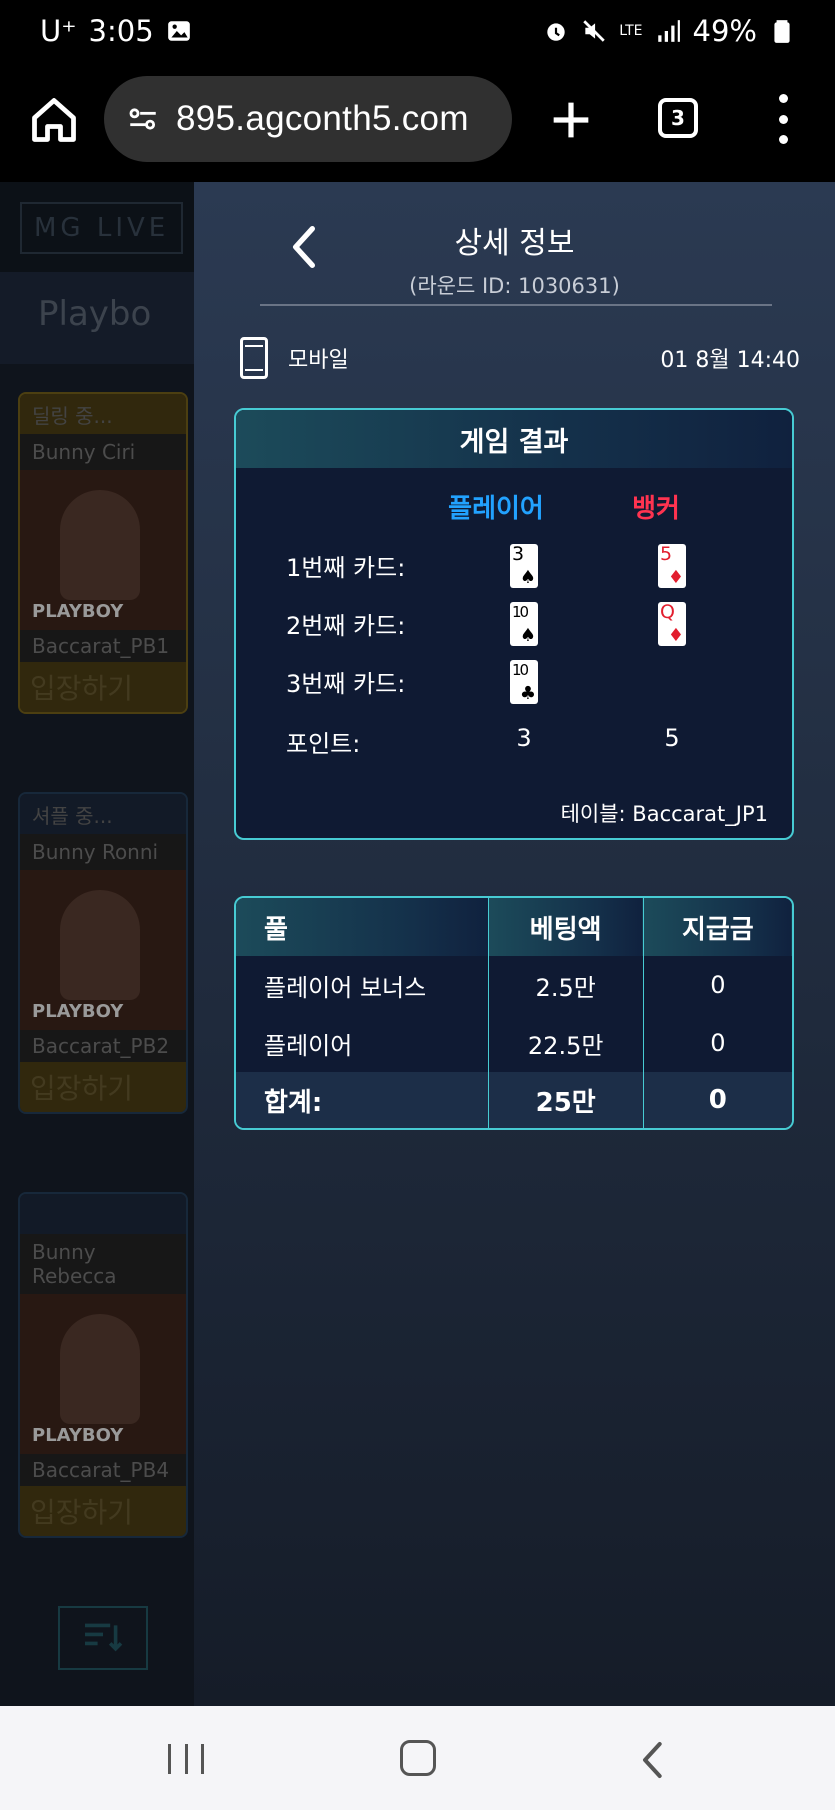 Image resolution: width=835 pixels, height=1810 pixels. What do you see at coordinates (516, 305) in the screenshot?
I see `title-divider` at bounding box center [516, 305].